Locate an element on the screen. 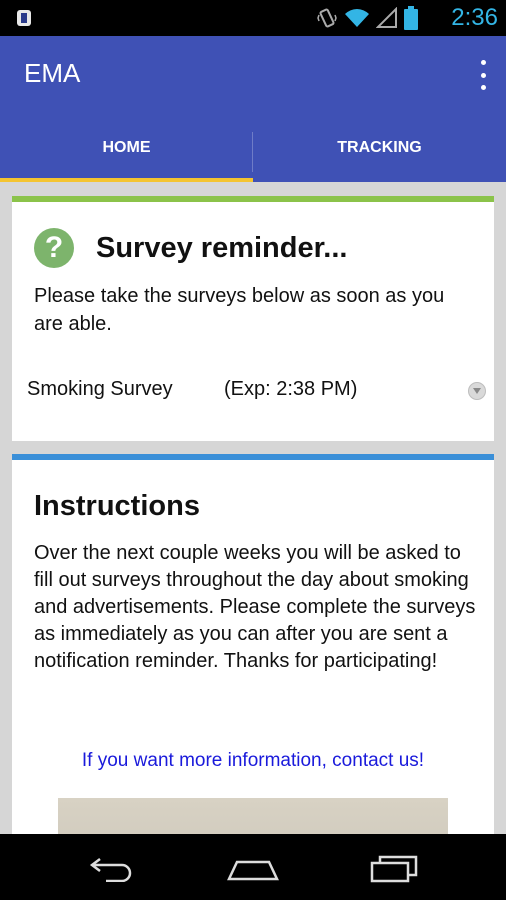 The height and width of the screenshot is (900, 506). chevron-down-icon is located at coordinates (477, 391).